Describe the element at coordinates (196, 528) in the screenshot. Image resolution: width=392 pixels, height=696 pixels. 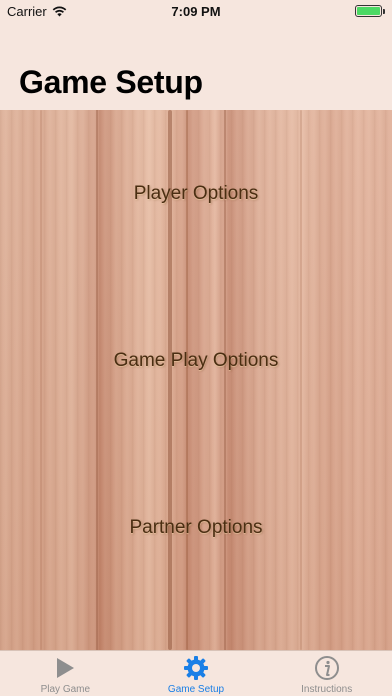
I see `partner-options-button: Partner Options` at that location.